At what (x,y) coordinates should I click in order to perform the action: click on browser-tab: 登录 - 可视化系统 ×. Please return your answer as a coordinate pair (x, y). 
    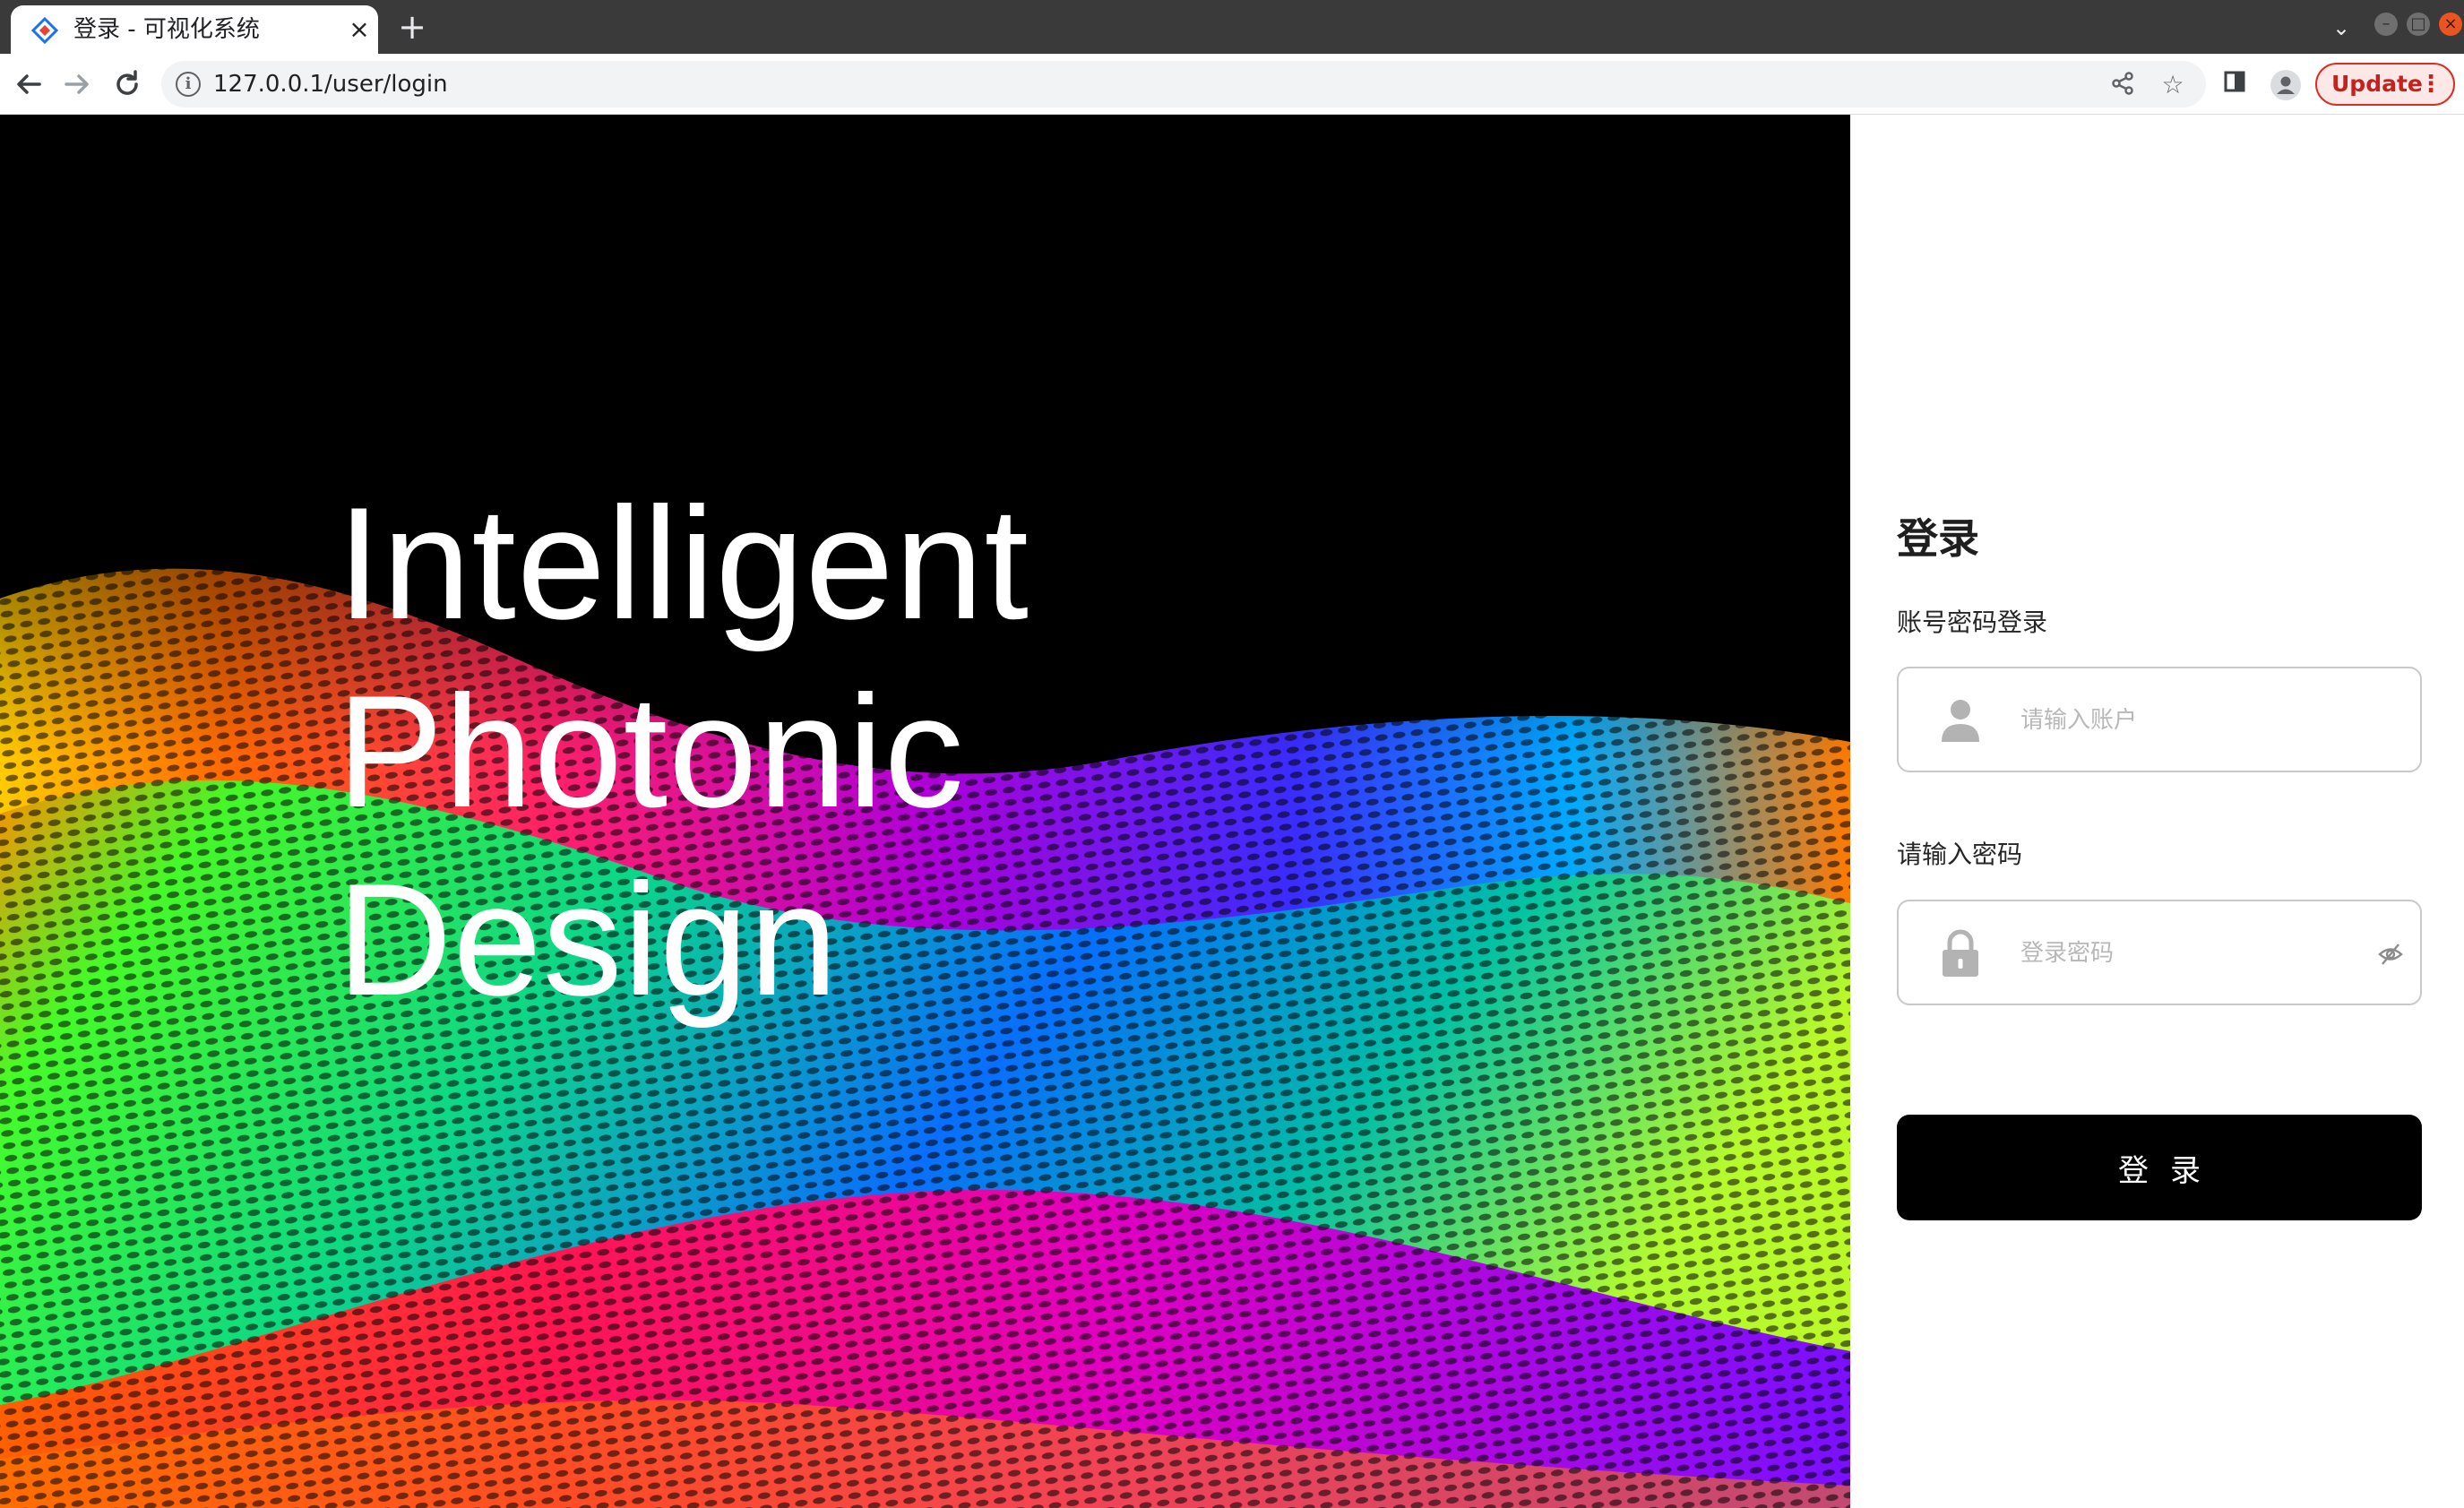
    Looking at the image, I should click on (194, 29).